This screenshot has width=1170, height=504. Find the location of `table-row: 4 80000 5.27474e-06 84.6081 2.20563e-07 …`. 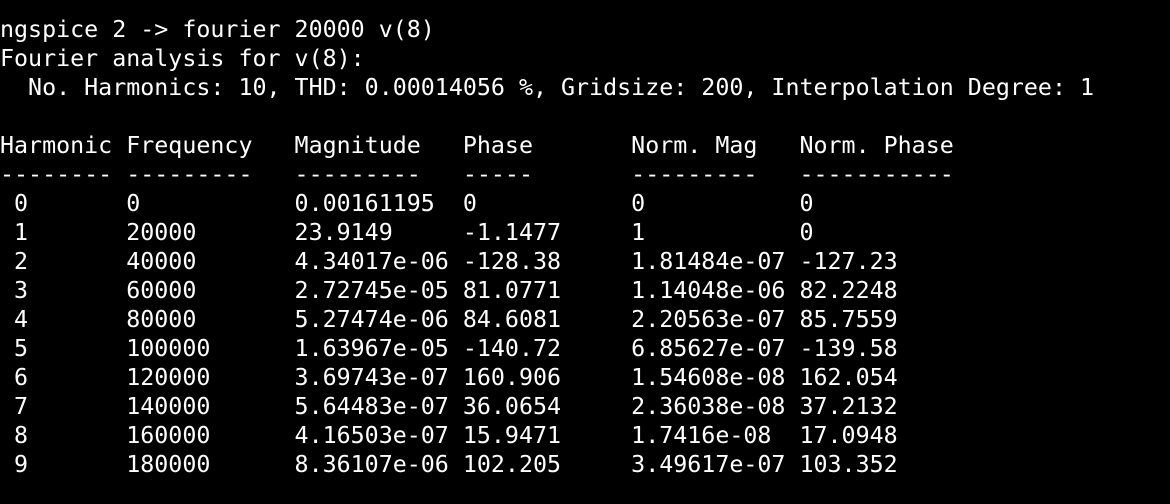

table-row: 4 80000 5.27474e-06 84.6081 2.20563e-07 … is located at coordinates (449, 319).